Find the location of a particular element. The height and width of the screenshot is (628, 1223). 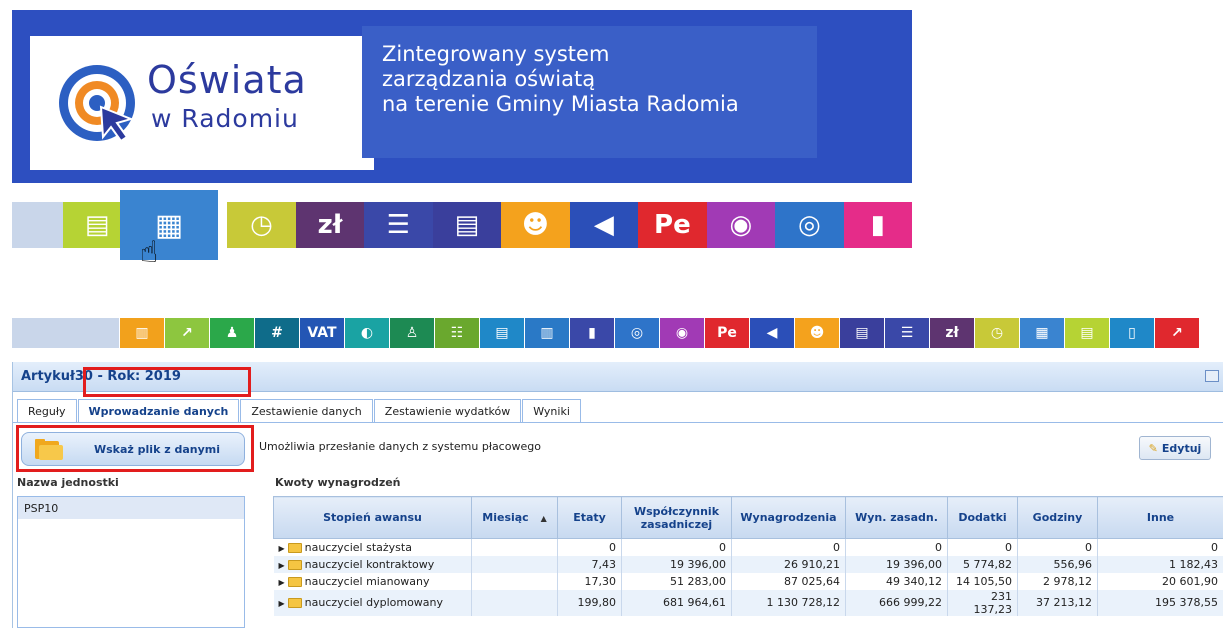

grid-cell: 199,80 is located at coordinates (589, 602).